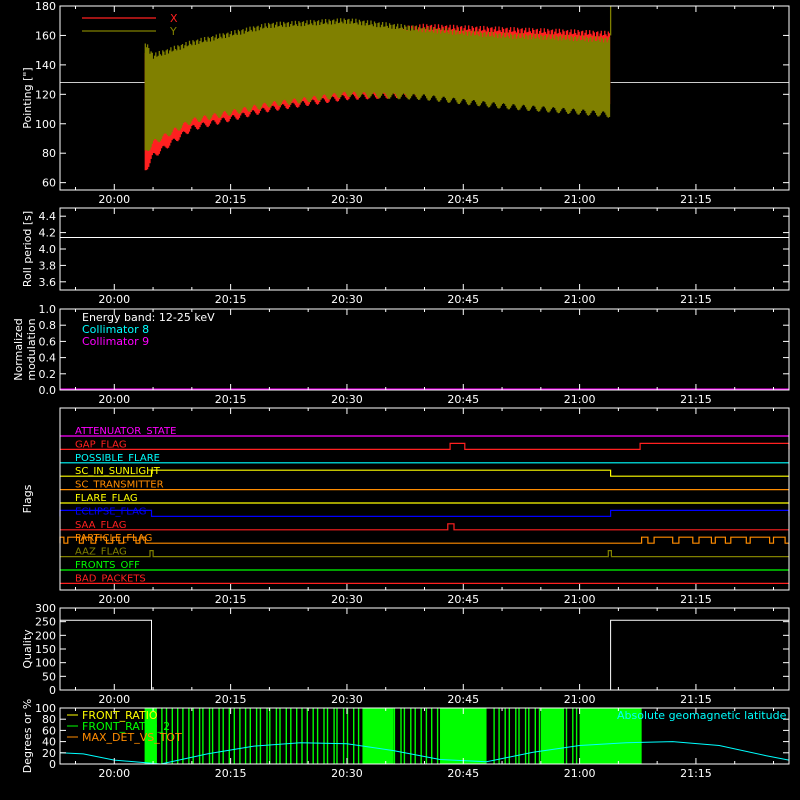 The height and width of the screenshot is (800, 800). What do you see at coordinates (45, 608) in the screenshot?
I see `y-tick-label: 300` at bounding box center [45, 608].